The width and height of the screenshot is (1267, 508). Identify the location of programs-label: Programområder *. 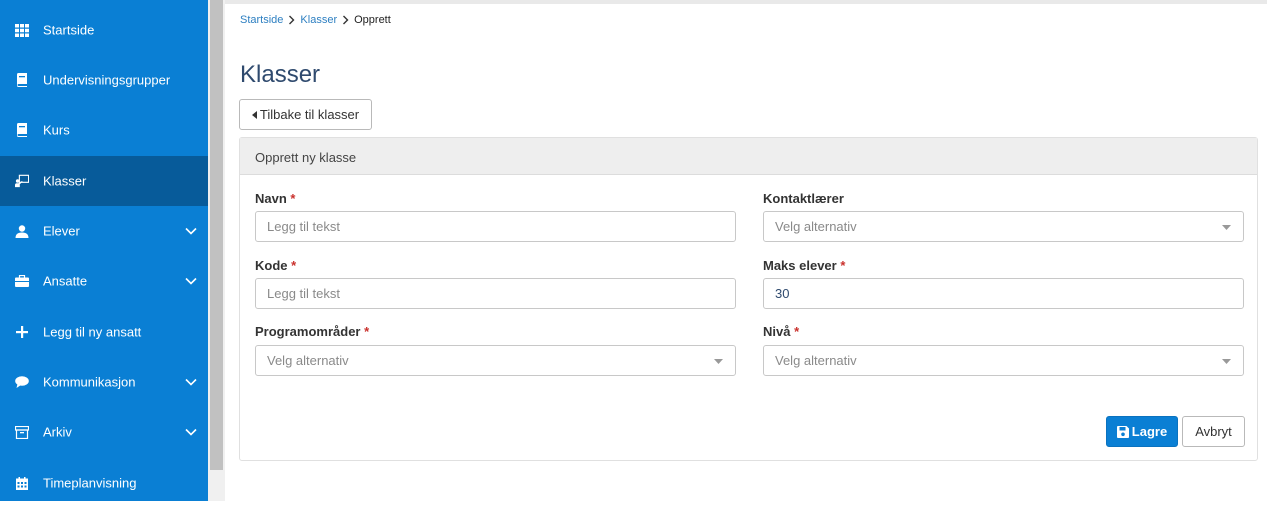
(312, 331).